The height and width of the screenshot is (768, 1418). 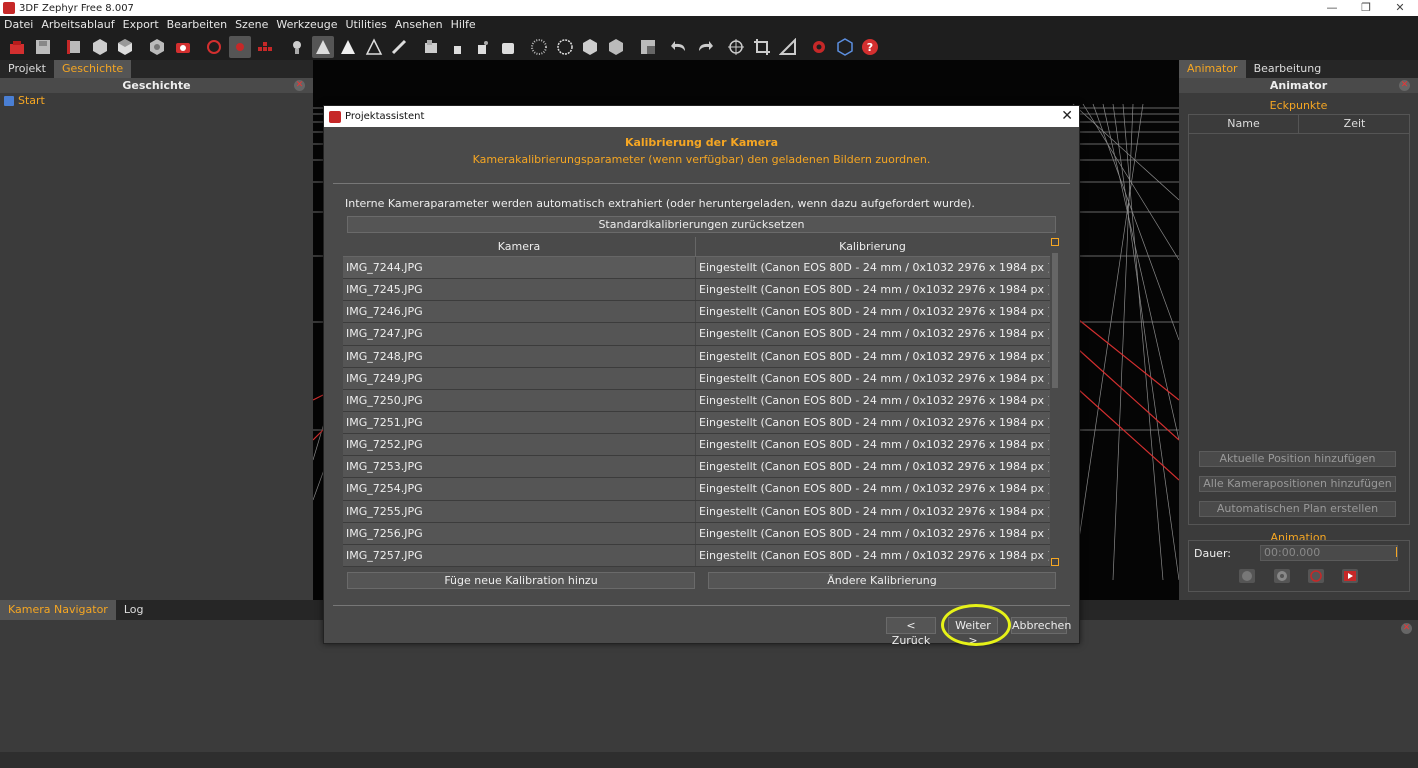 I want to click on ortho-icon, so click(x=265, y=47).